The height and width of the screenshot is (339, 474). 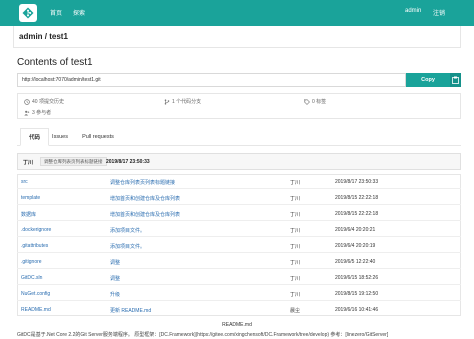 I want to click on clipboard-icon, so click(x=455, y=80).